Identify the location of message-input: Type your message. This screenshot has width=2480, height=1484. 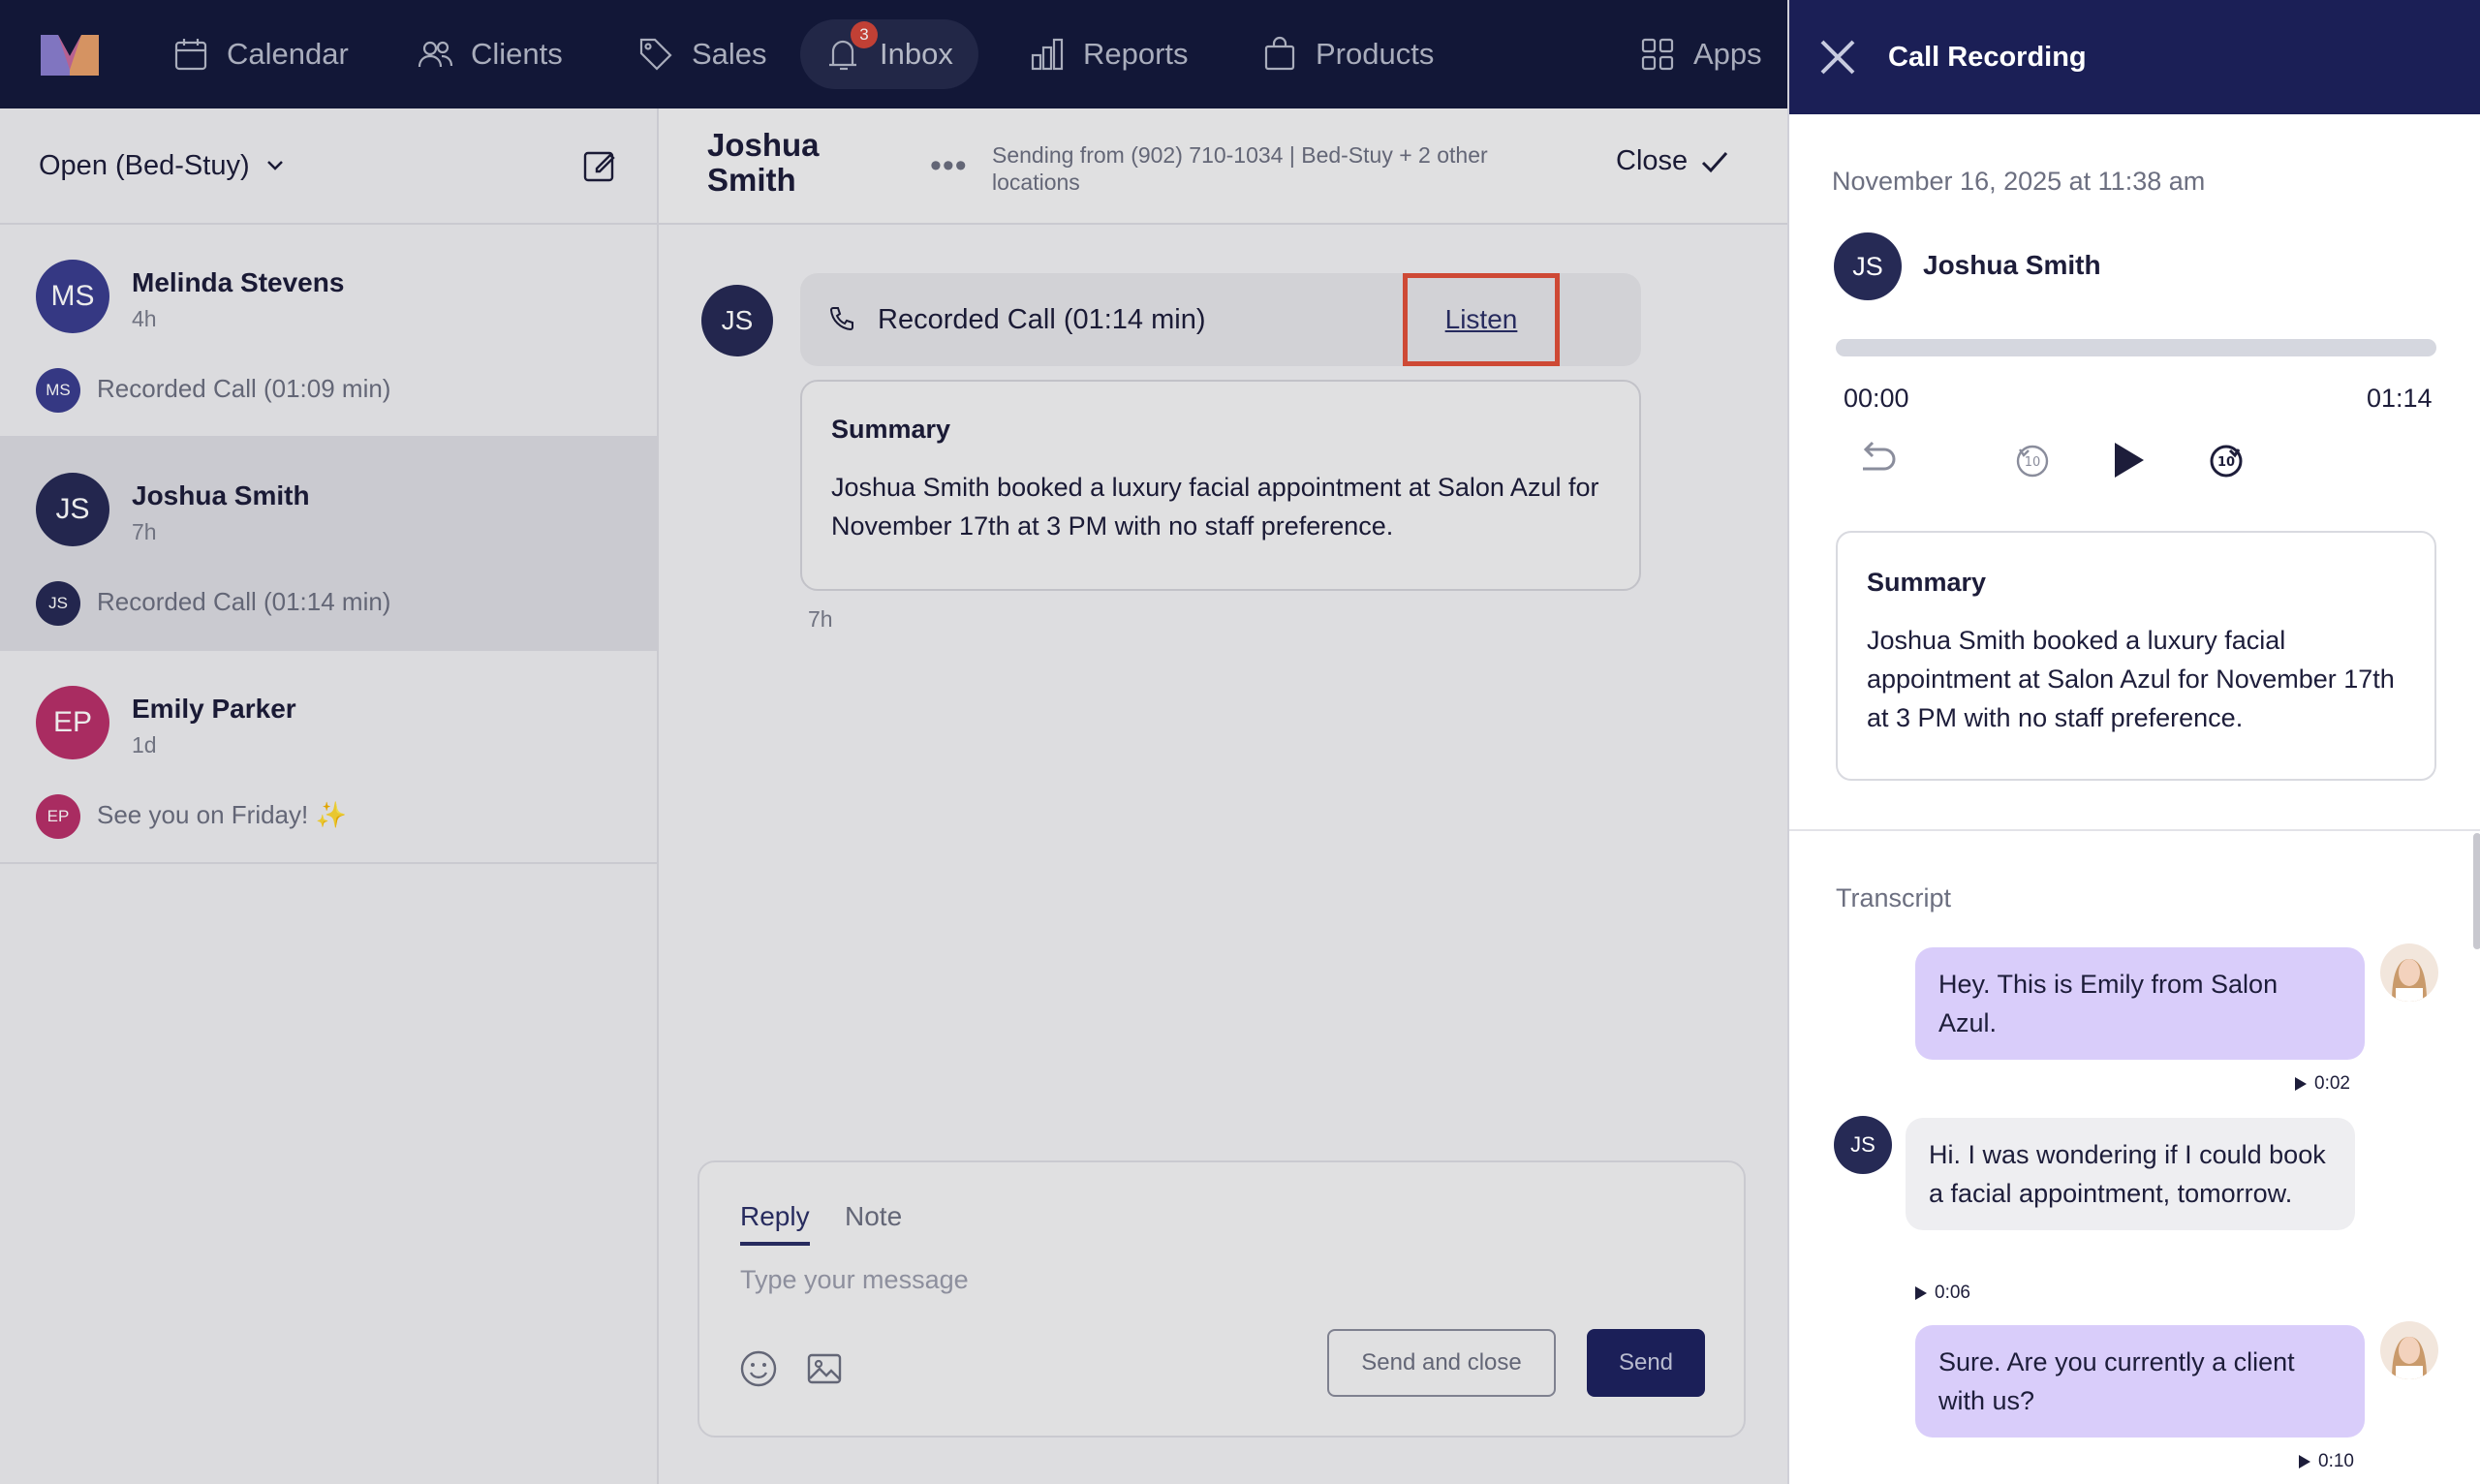
(854, 1280).